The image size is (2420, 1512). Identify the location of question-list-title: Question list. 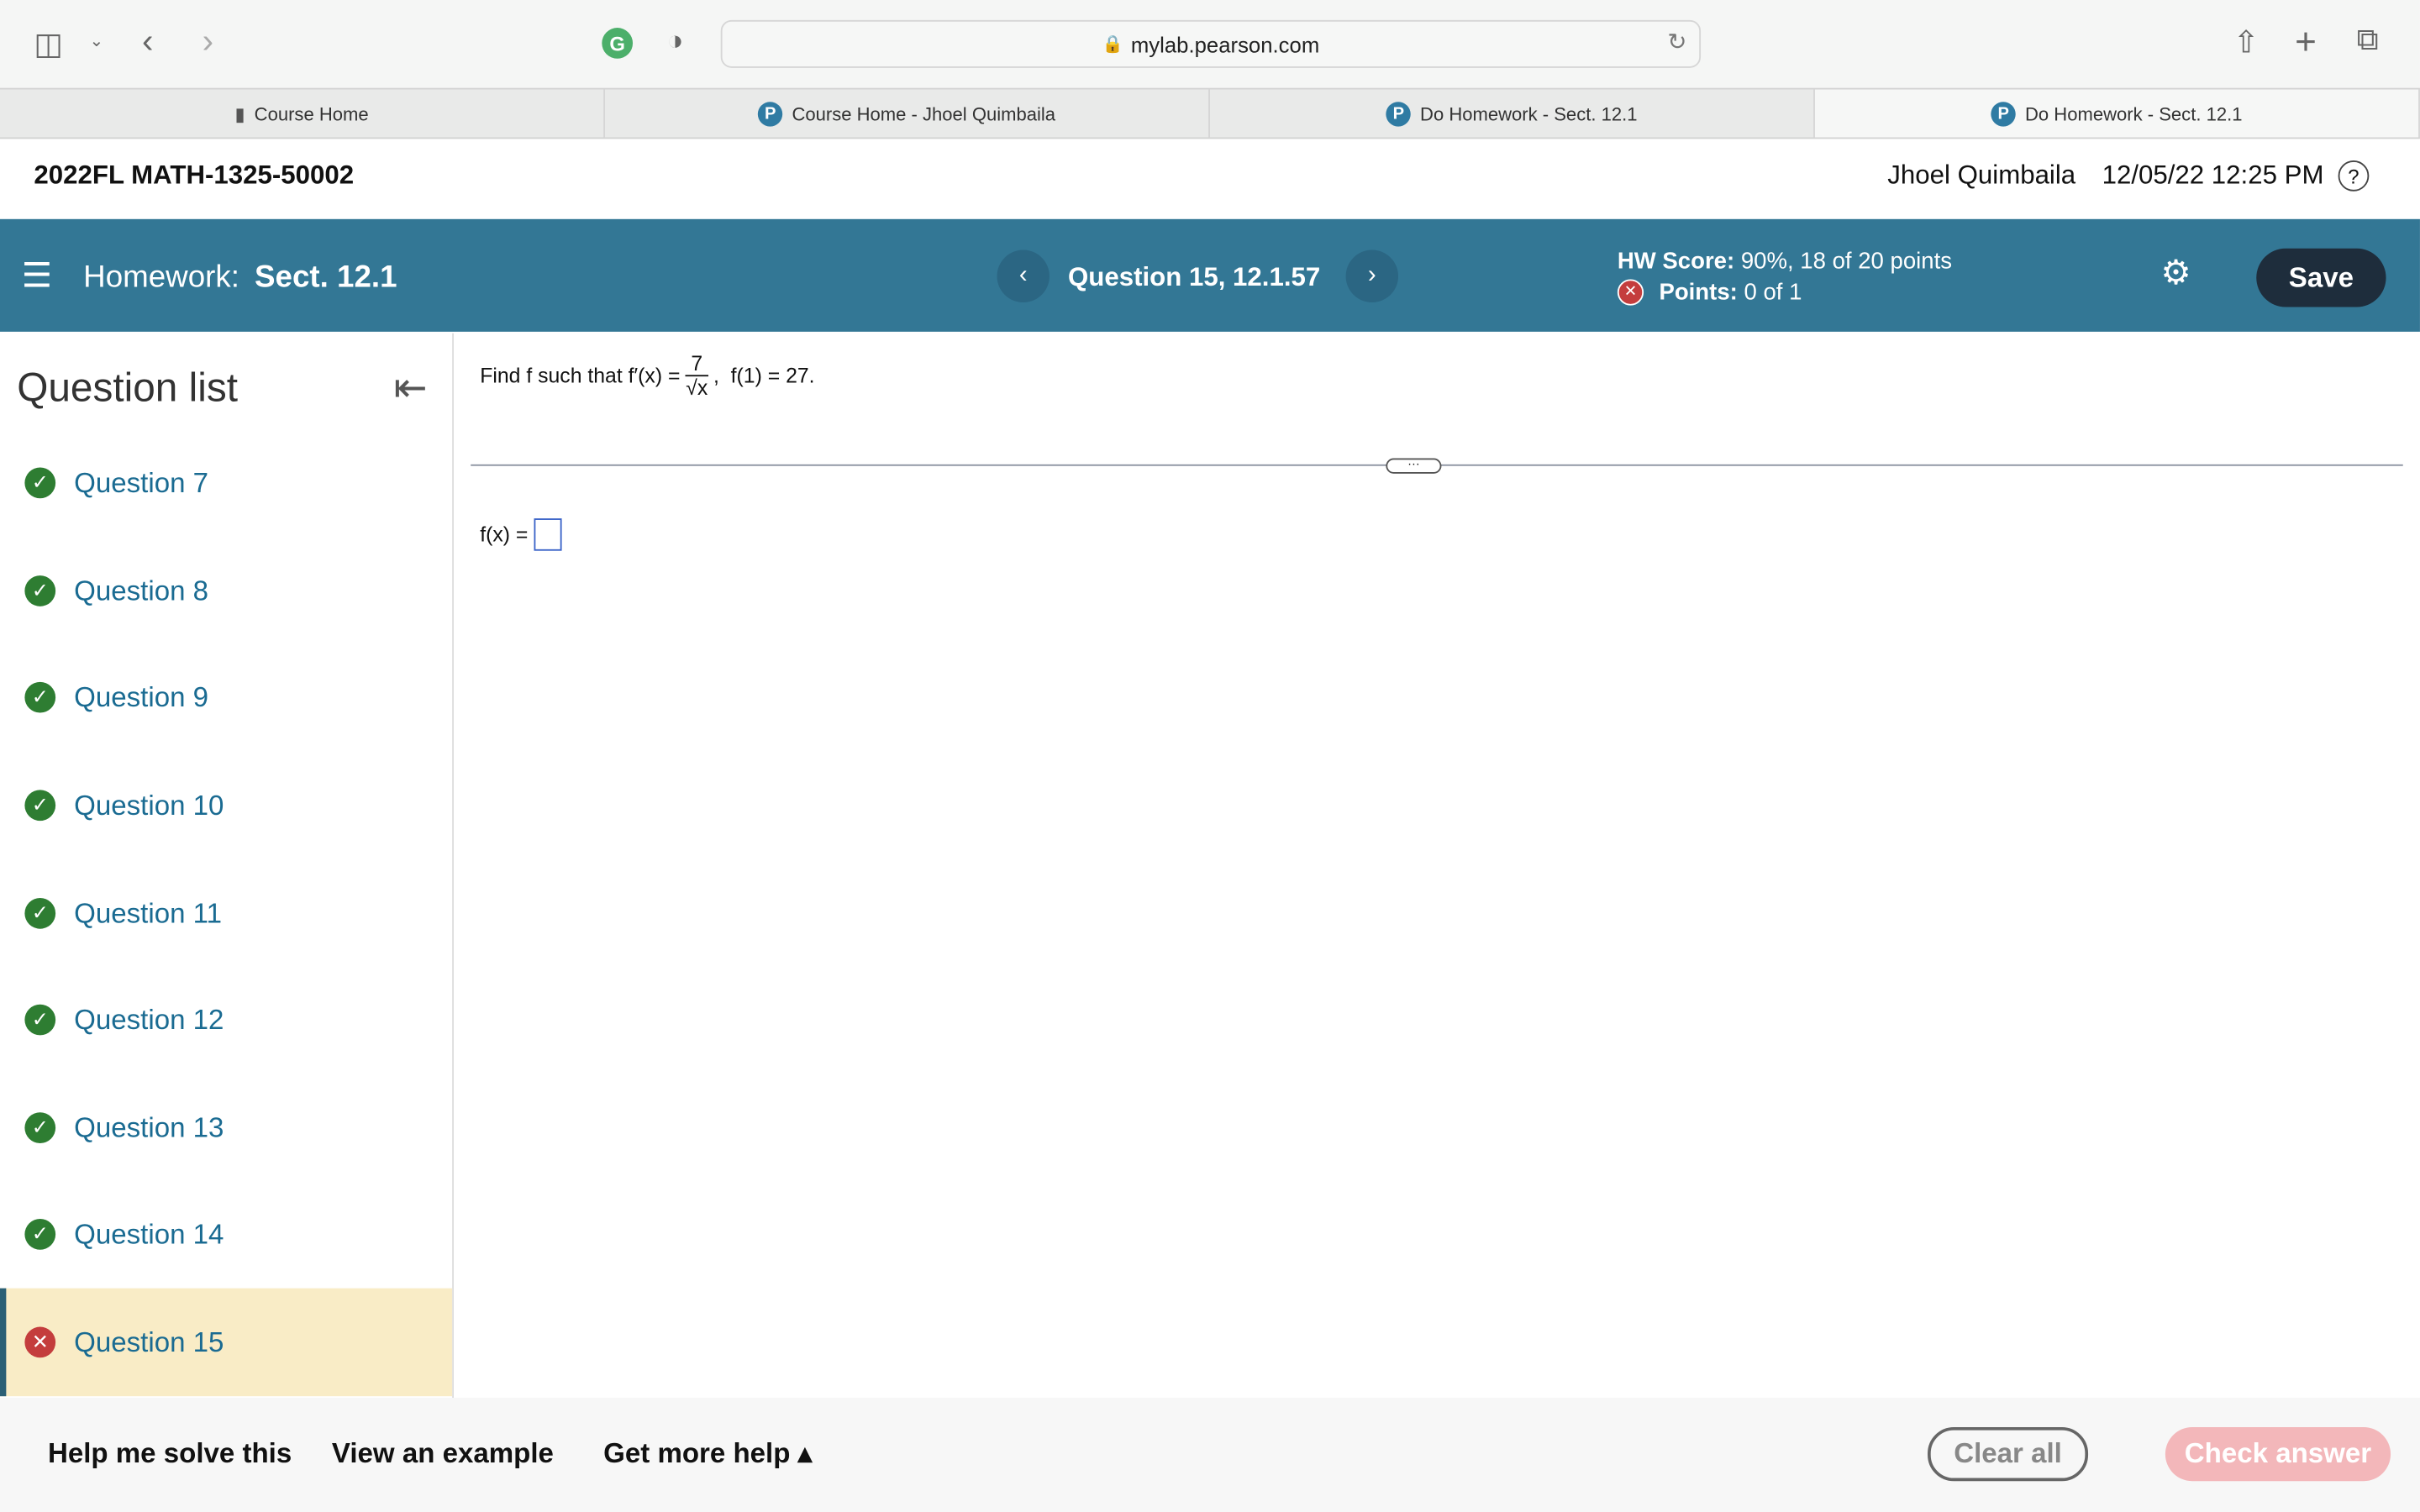
(128, 387).